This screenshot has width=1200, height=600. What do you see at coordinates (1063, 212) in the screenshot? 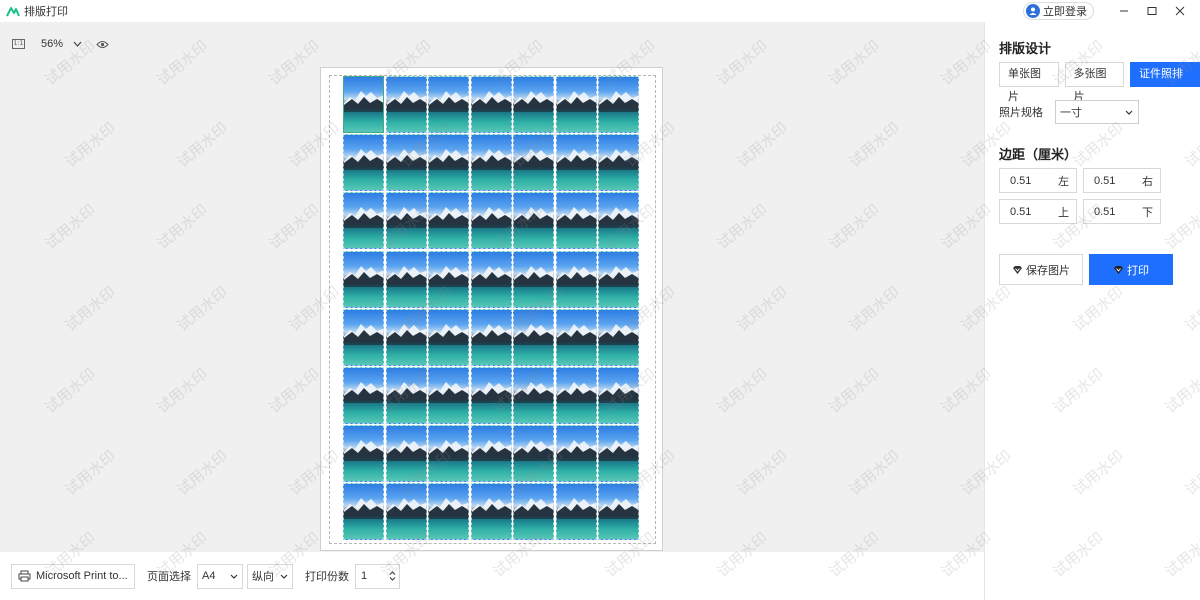
I see `margin-top-label: 上` at bounding box center [1063, 212].